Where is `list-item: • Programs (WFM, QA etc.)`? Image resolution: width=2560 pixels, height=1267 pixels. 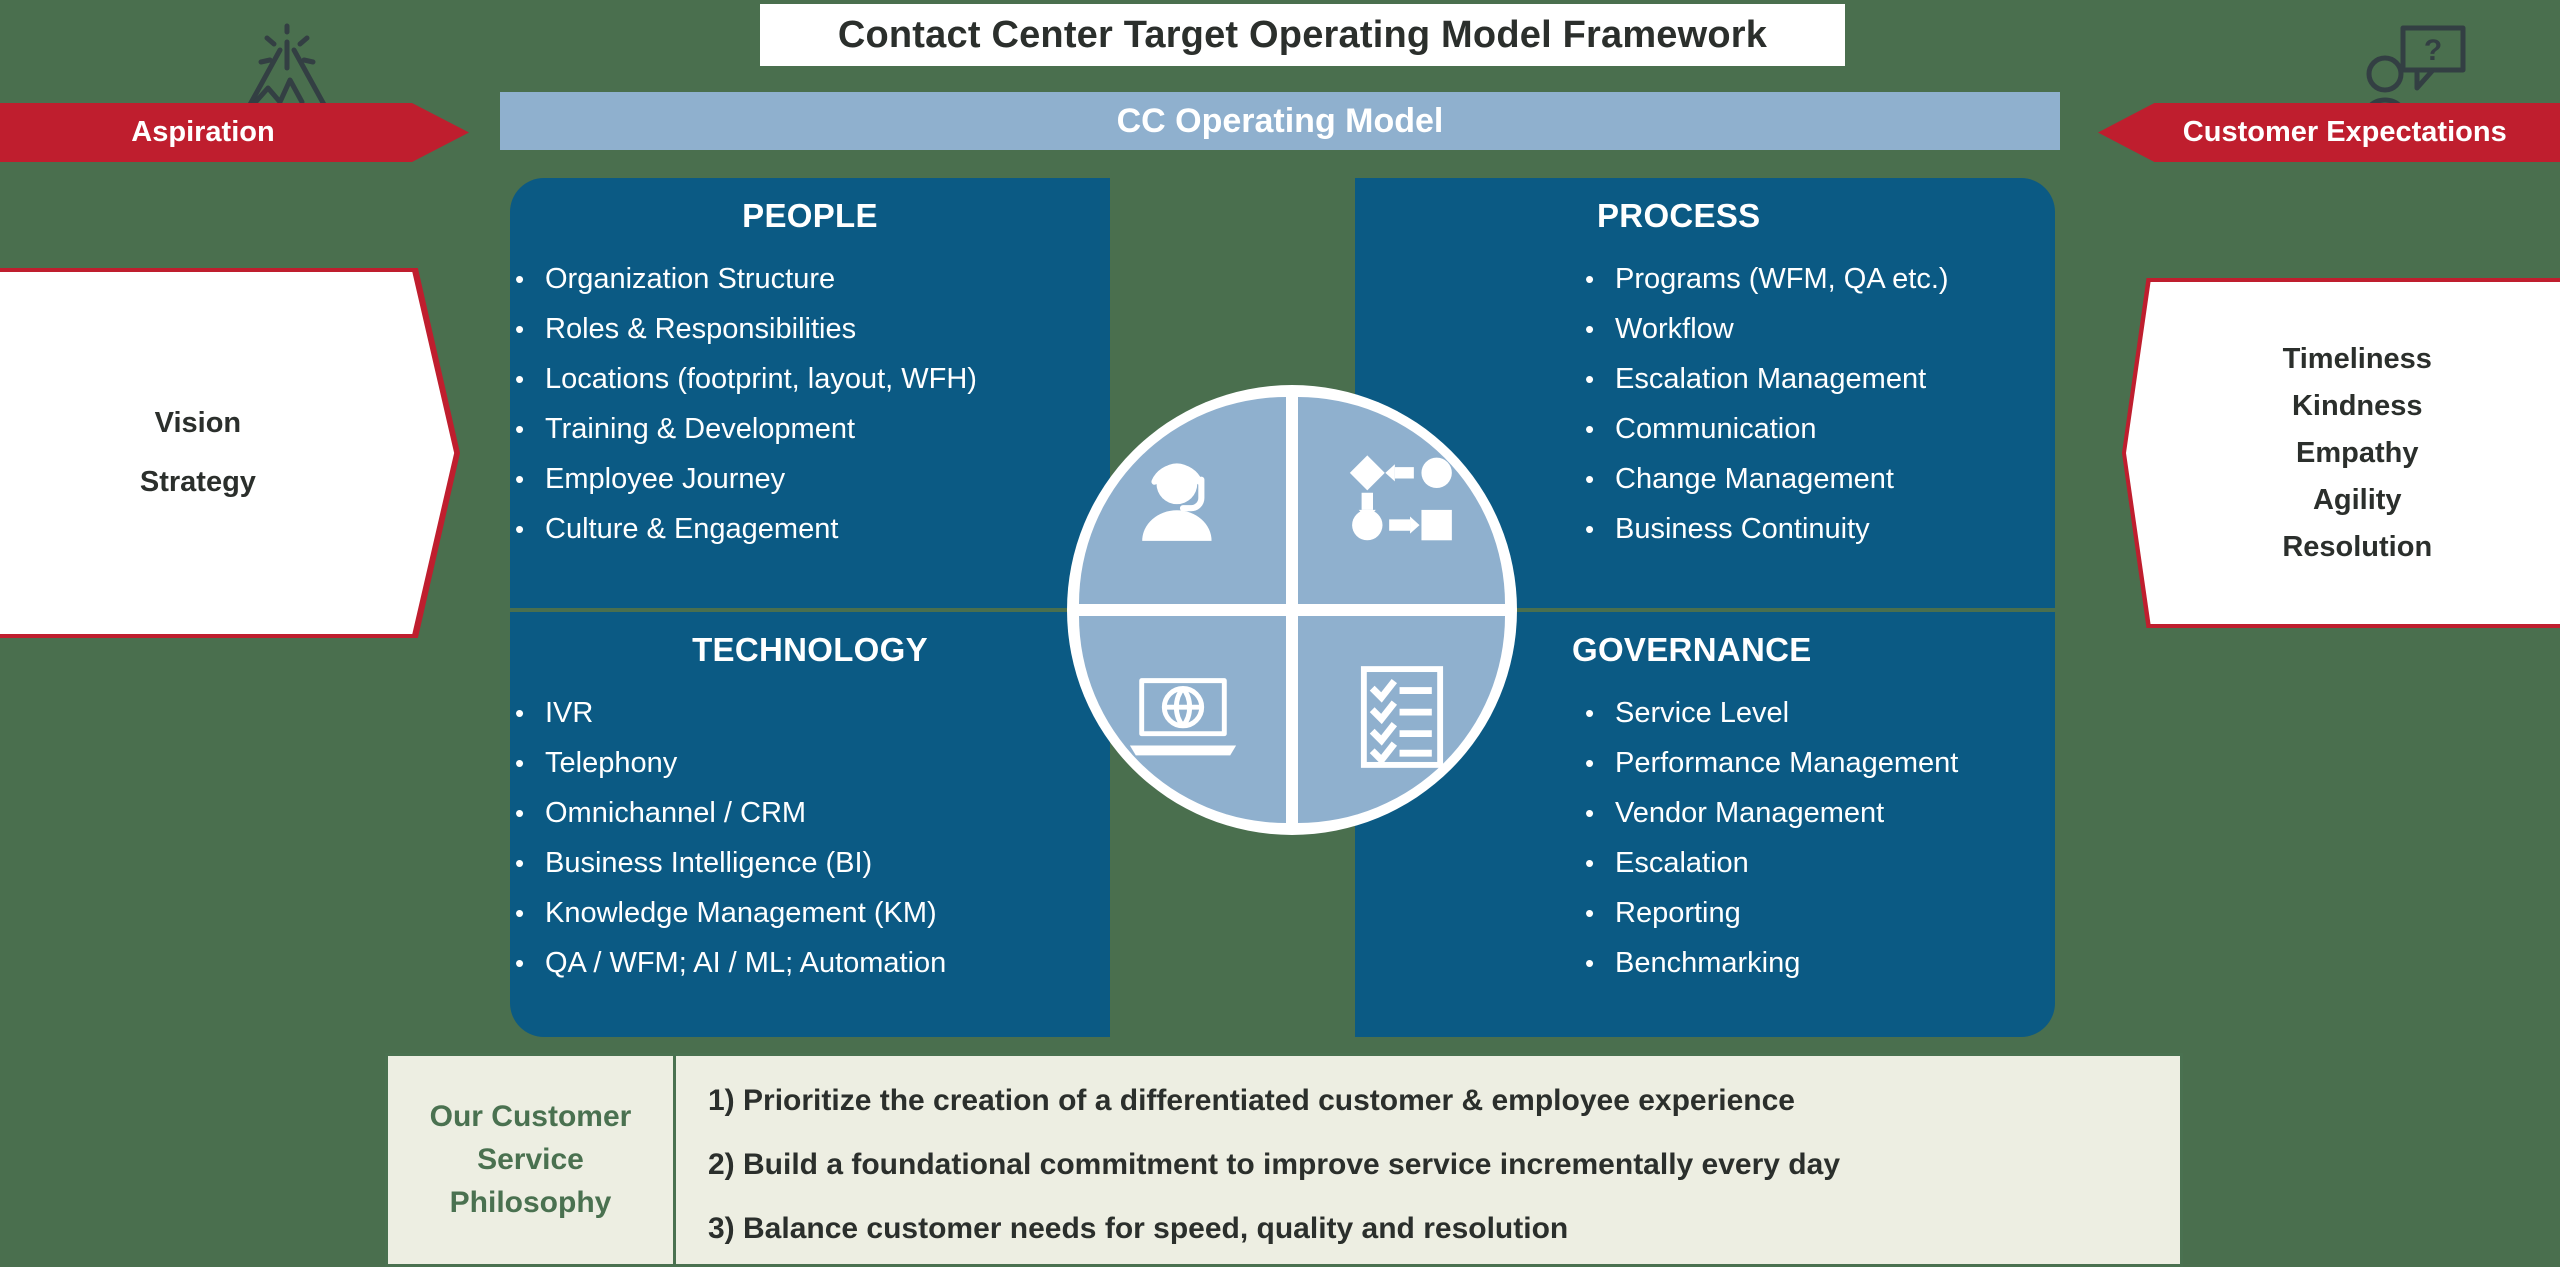 list-item: • Programs (WFM, QA etc.) is located at coordinates (1820, 279).